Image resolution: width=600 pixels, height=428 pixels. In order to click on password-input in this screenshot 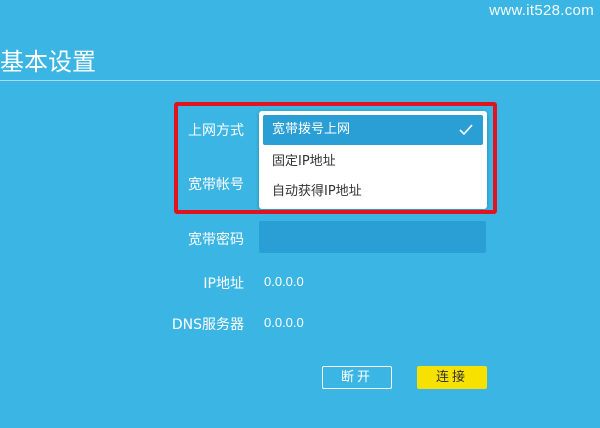, I will do `click(372, 237)`.